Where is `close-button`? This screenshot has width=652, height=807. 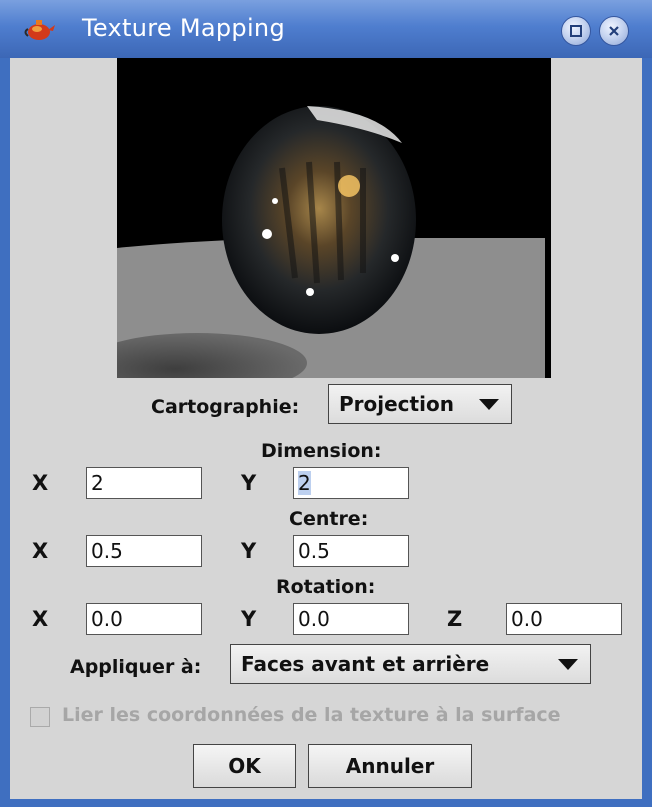 close-button is located at coordinates (614, 31).